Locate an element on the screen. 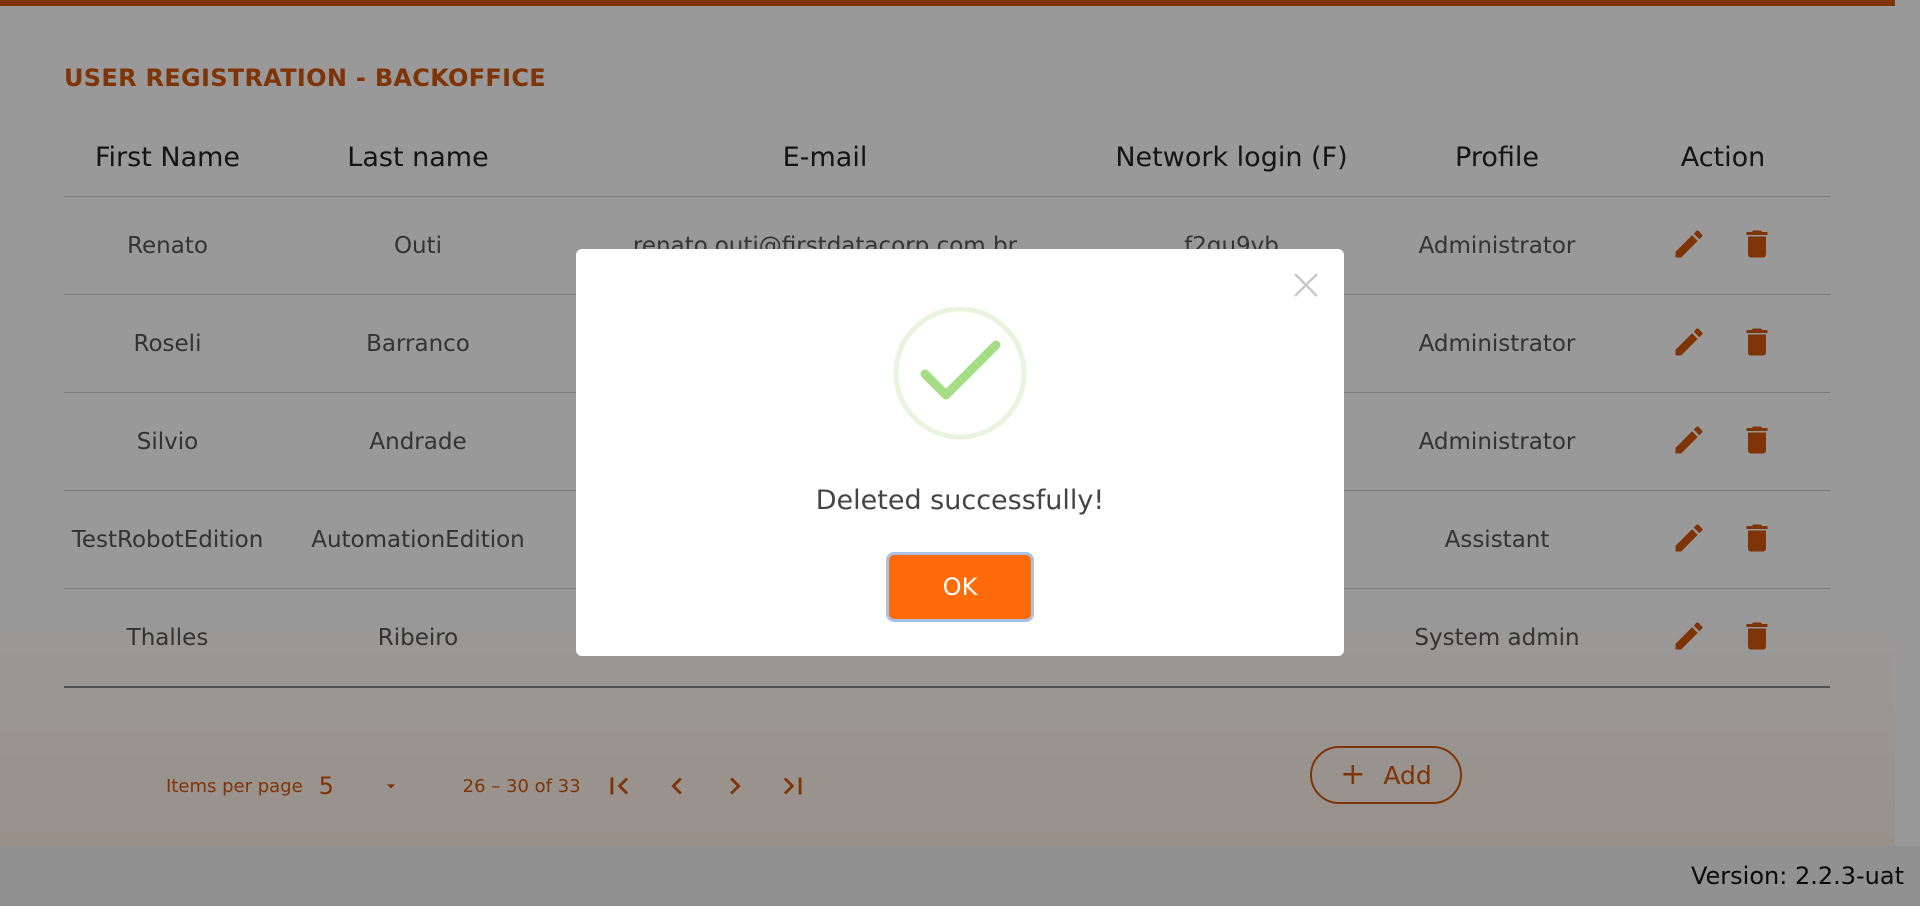  success-check-icon is located at coordinates (960, 373).